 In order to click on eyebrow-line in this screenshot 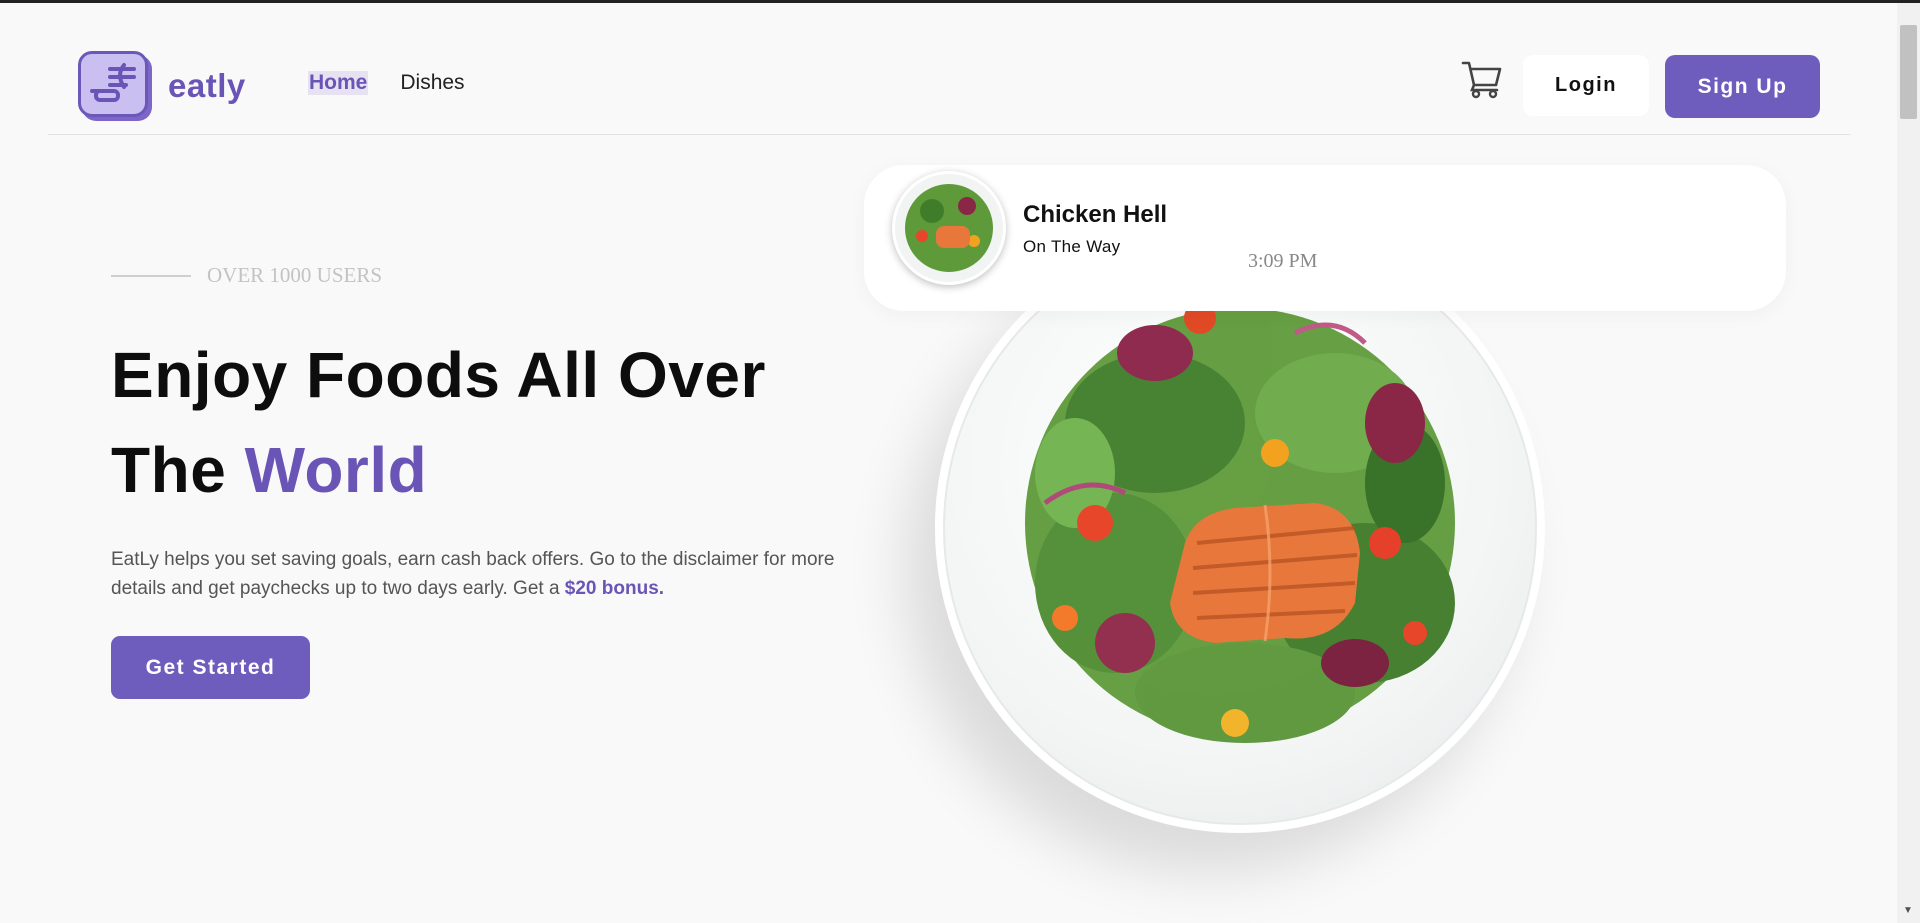, I will do `click(151, 275)`.